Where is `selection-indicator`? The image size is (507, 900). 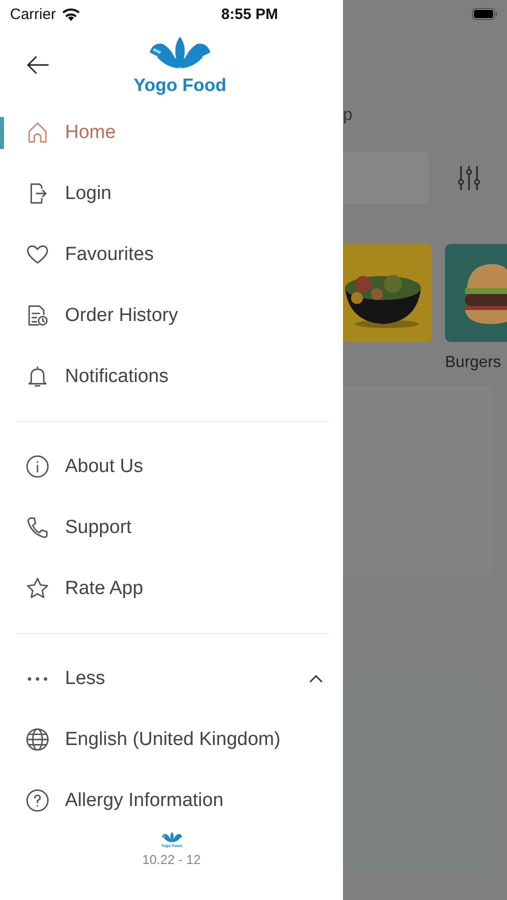
selection-indicator is located at coordinates (2, 133).